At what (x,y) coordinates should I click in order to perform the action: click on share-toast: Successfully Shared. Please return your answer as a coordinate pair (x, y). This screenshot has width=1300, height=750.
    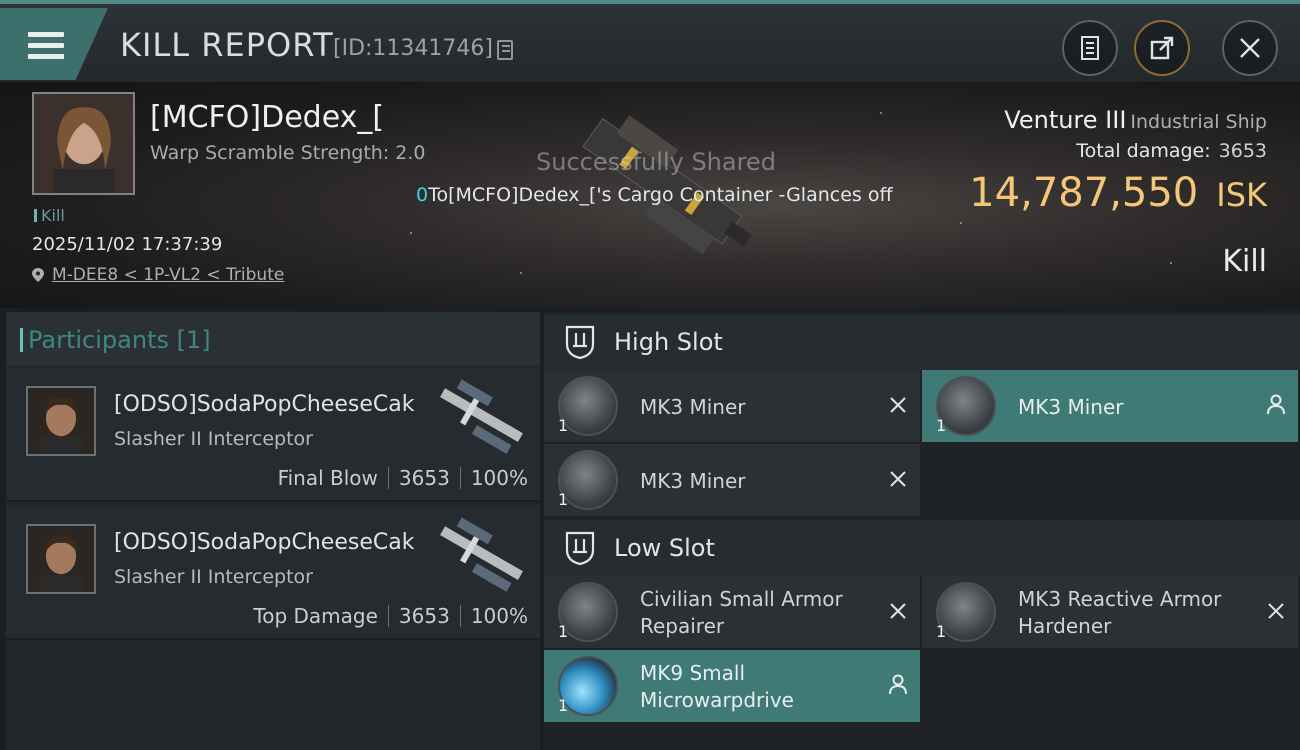
    Looking at the image, I should click on (656, 162).